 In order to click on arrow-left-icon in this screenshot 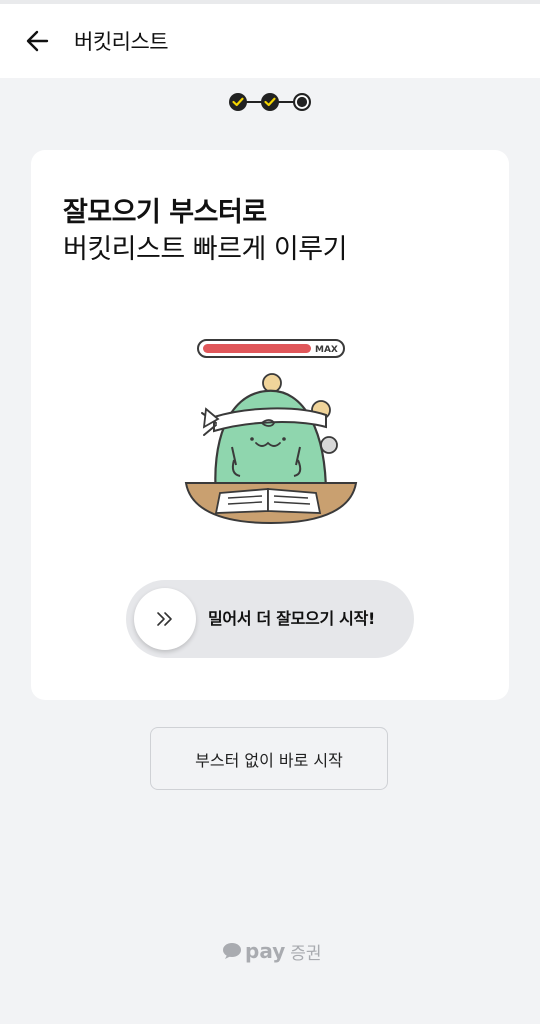, I will do `click(37, 41)`.